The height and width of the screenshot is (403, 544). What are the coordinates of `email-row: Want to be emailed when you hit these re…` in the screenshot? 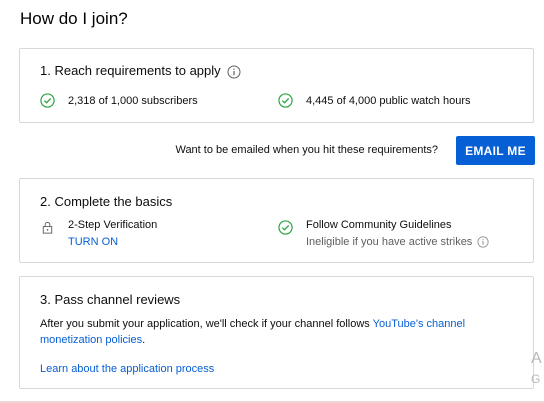 It's located at (272, 150).